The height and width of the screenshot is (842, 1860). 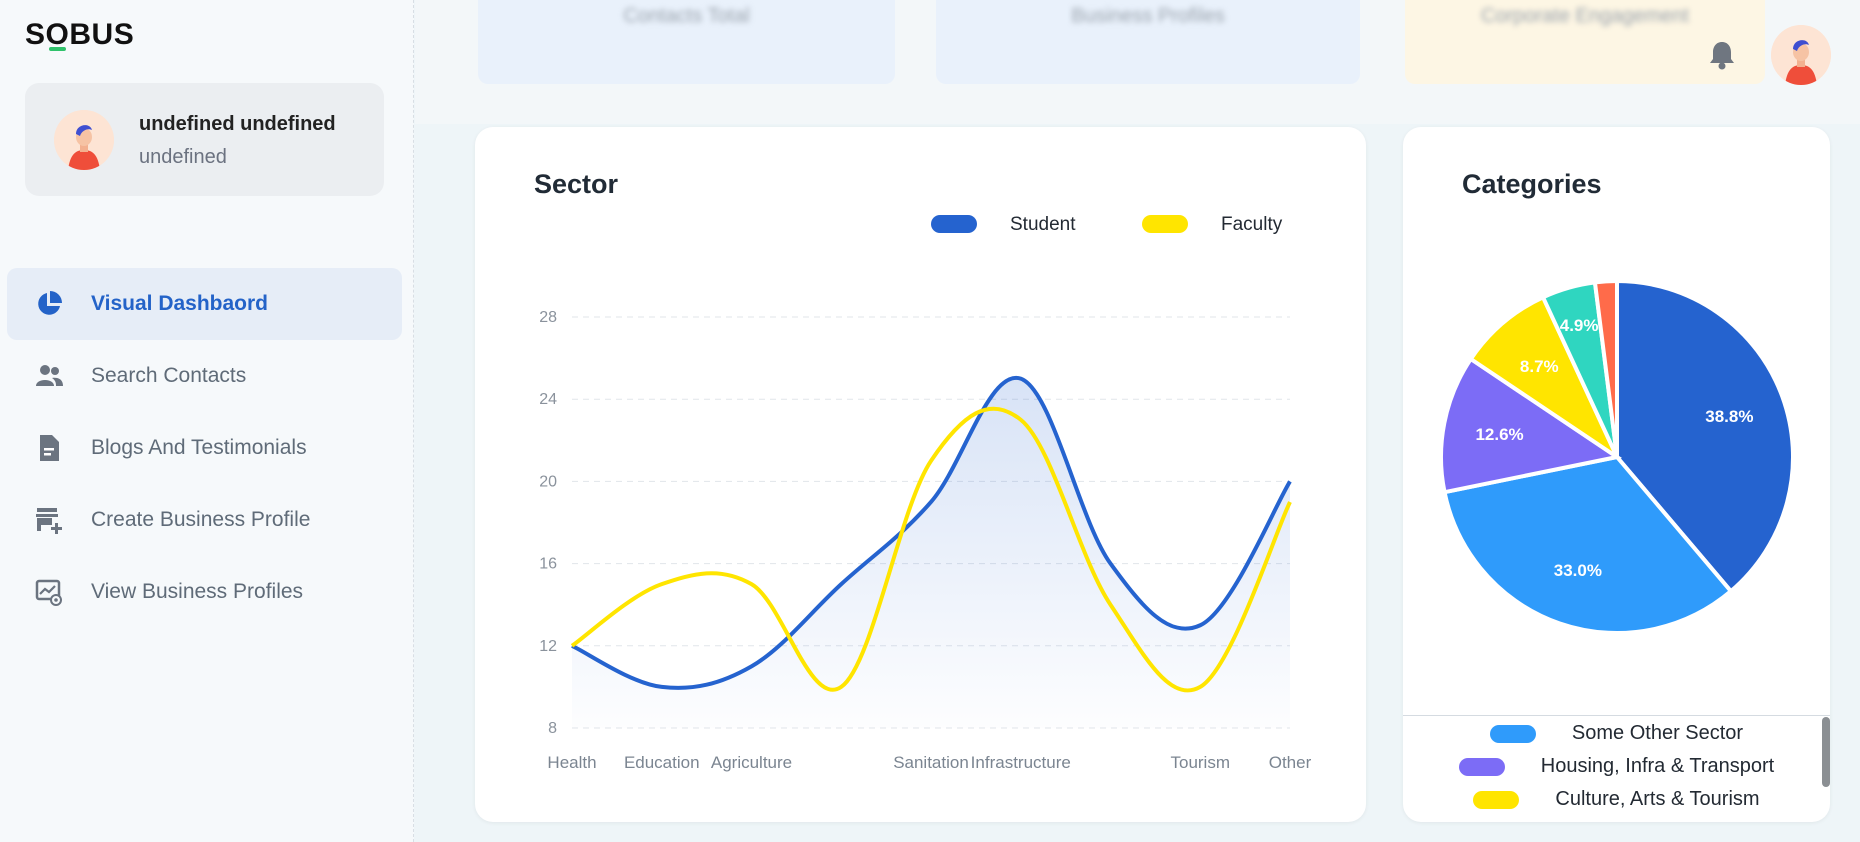 What do you see at coordinates (1585, 16) in the screenshot?
I see `stat-card-label: Corporate Engagement` at bounding box center [1585, 16].